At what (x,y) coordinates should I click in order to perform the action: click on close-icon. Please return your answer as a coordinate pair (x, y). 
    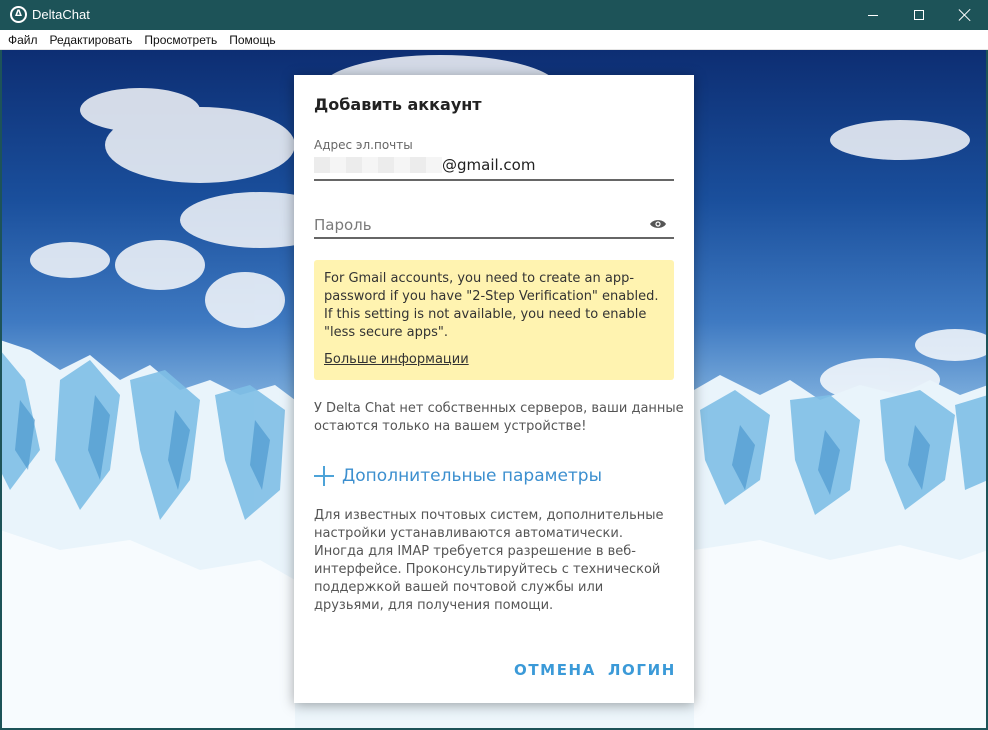
    Looking at the image, I should click on (965, 15).